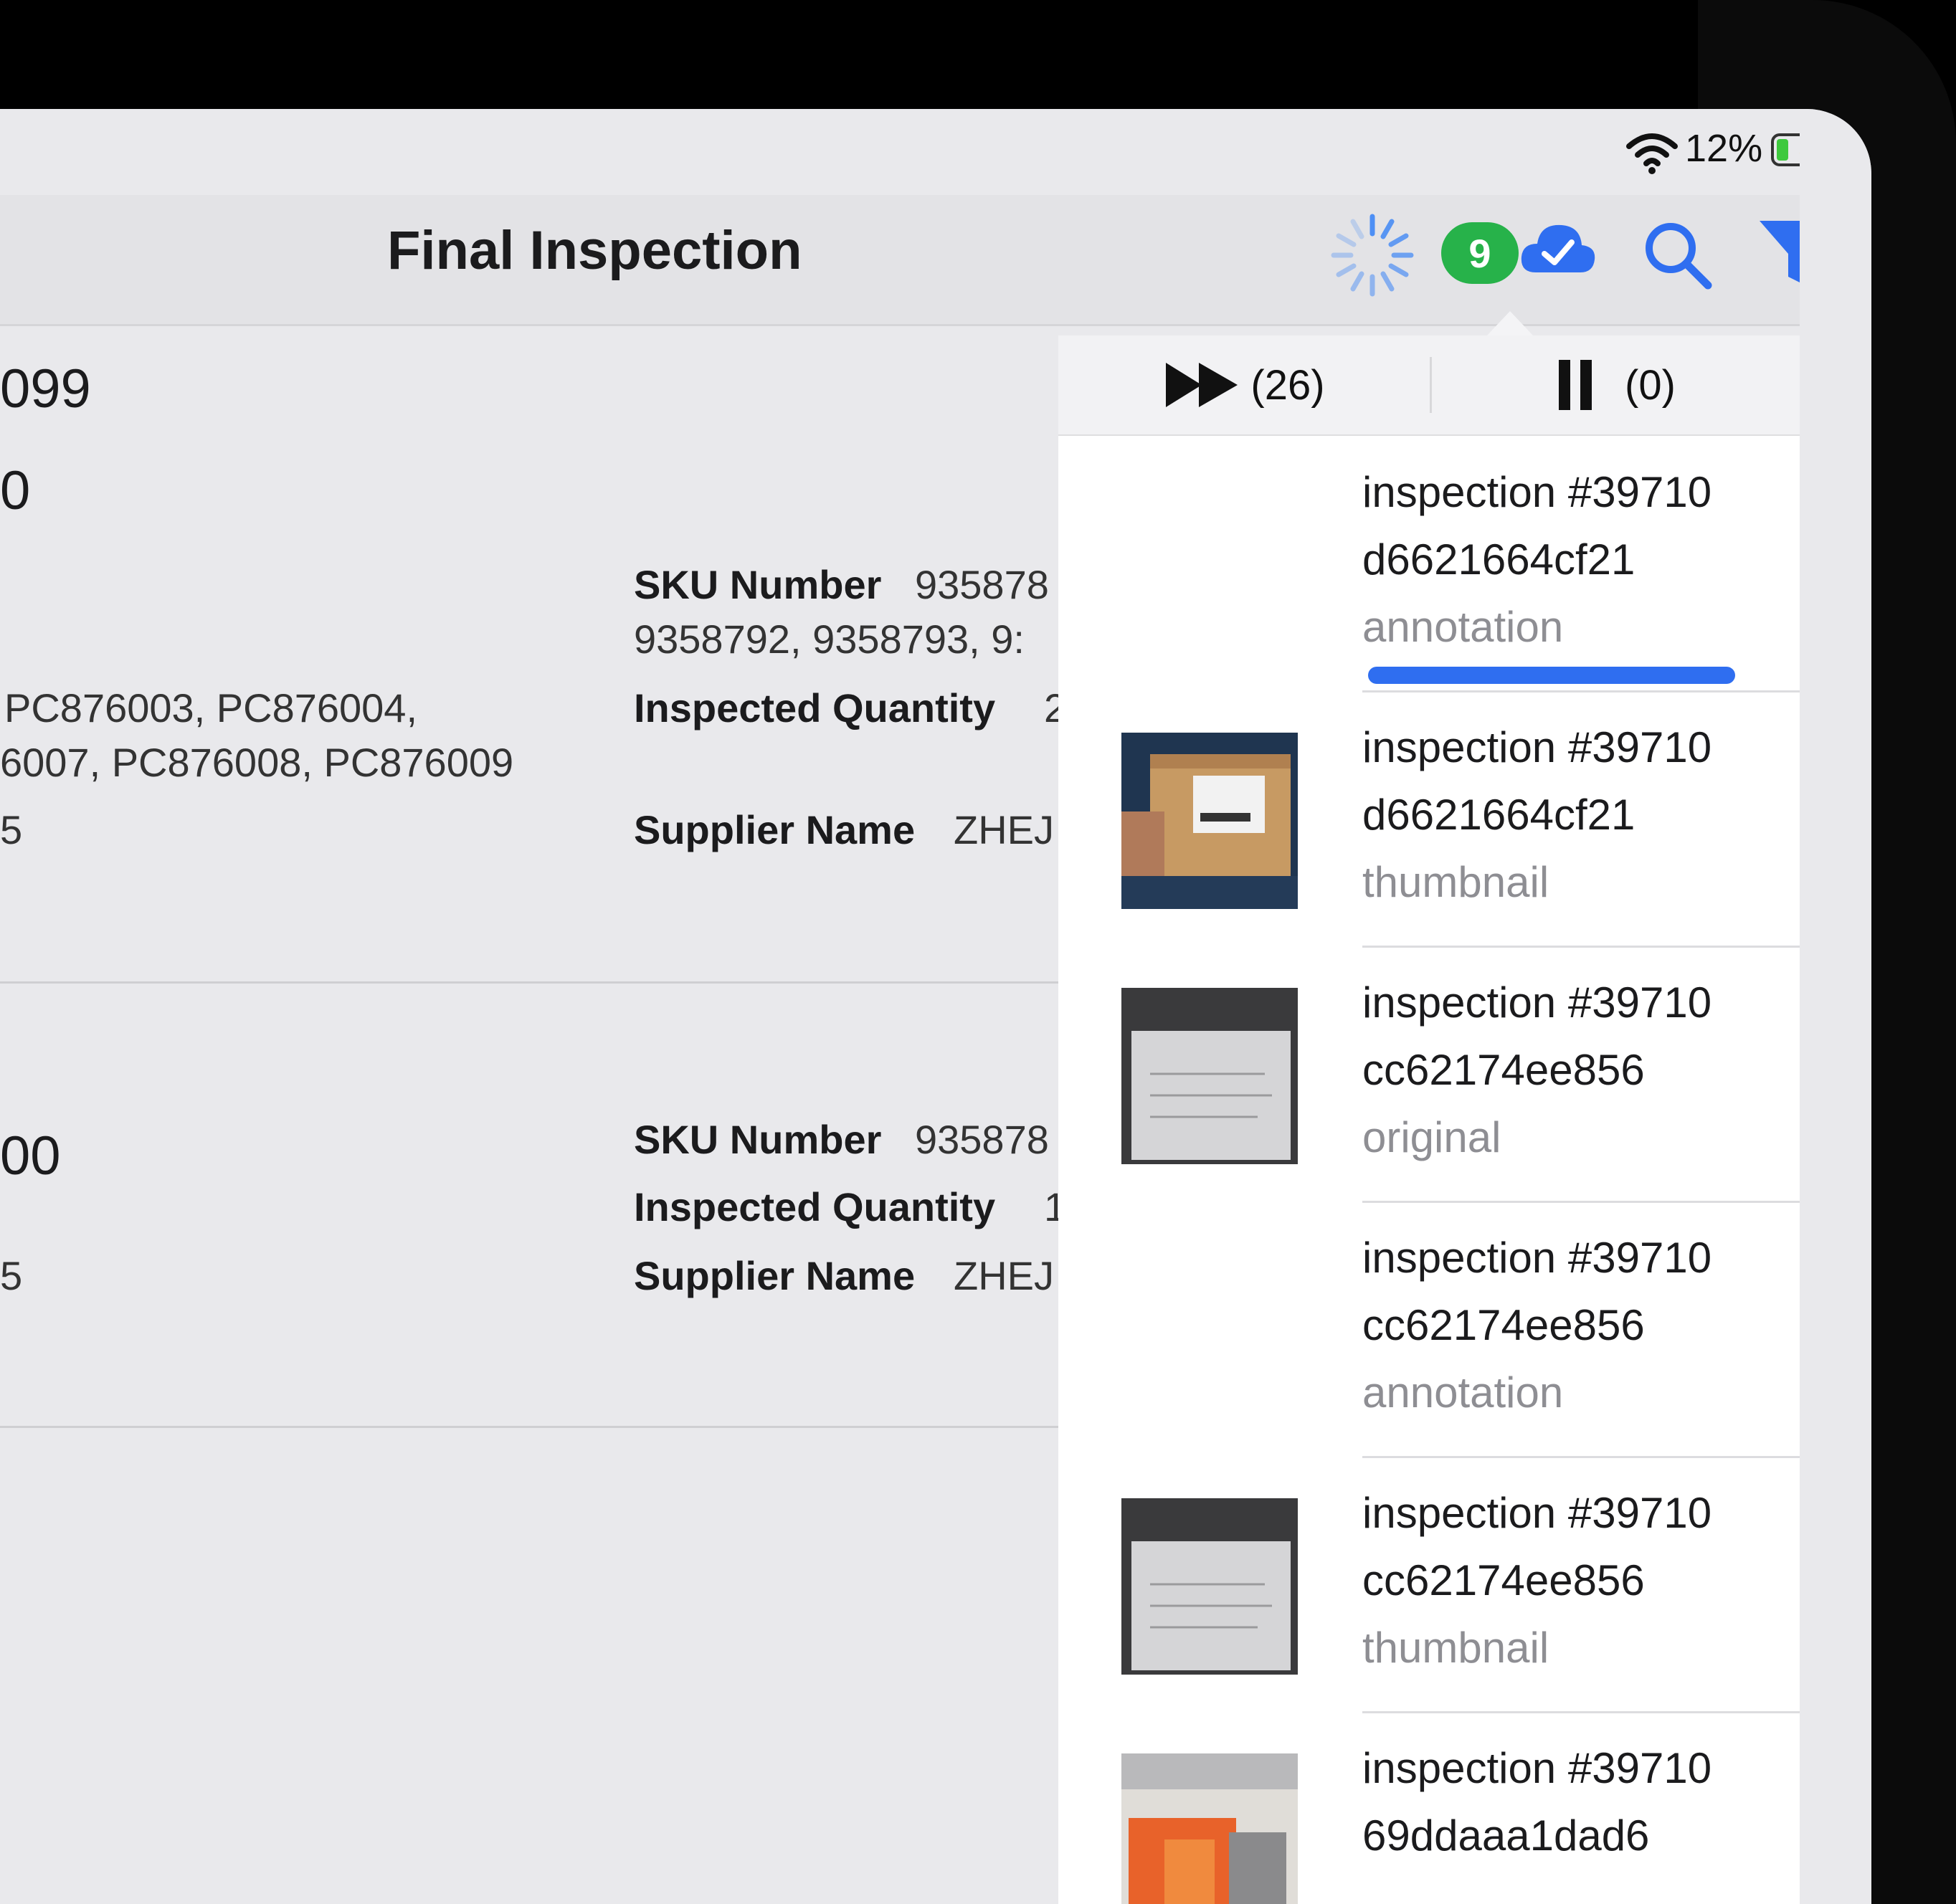 The image size is (1956, 1904). I want to click on orange-package-photo-thumbnail, so click(1209, 1828).